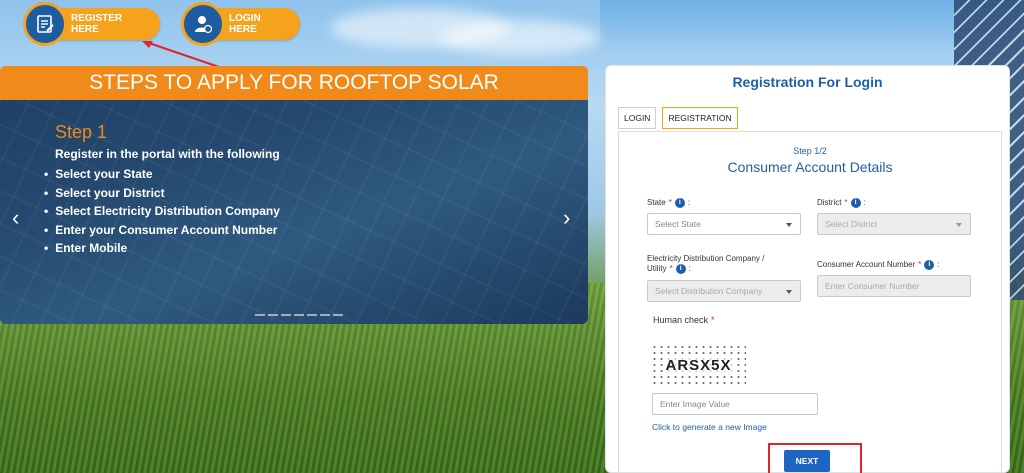 This screenshot has height=473, width=1024. What do you see at coordinates (162, 174) in the screenshot?
I see `list-item: Select your State` at bounding box center [162, 174].